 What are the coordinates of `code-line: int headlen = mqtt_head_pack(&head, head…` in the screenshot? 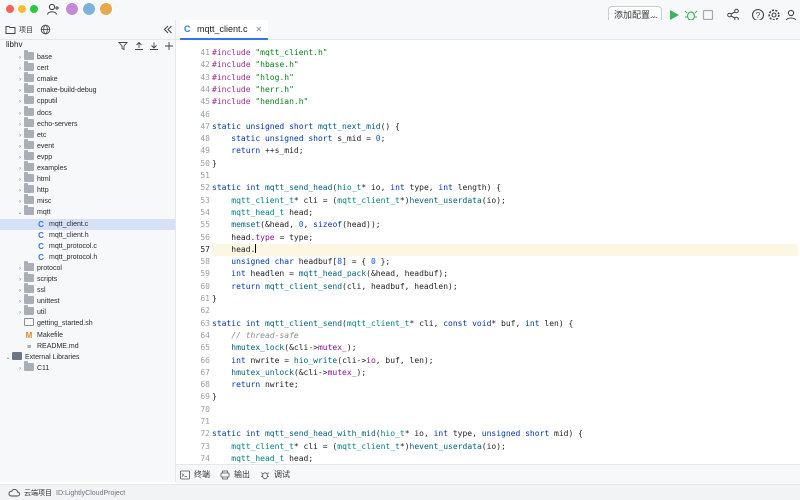 It's located at (330, 274).